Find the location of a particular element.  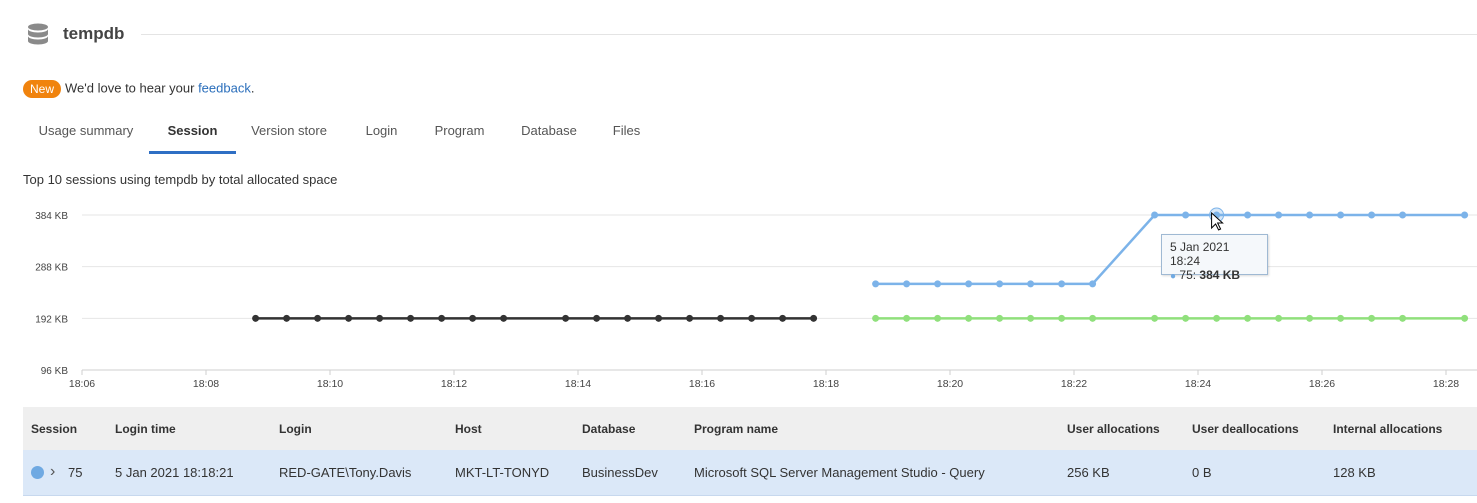

tooltip-value: 384 KB is located at coordinates (1220, 275).